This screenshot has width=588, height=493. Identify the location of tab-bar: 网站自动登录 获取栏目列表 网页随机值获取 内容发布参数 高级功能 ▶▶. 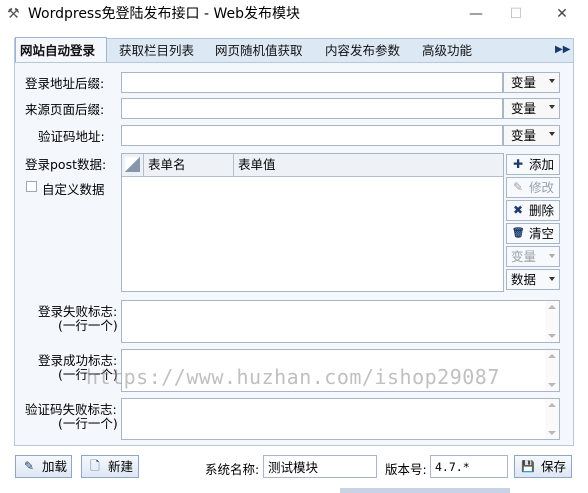
(294, 50).